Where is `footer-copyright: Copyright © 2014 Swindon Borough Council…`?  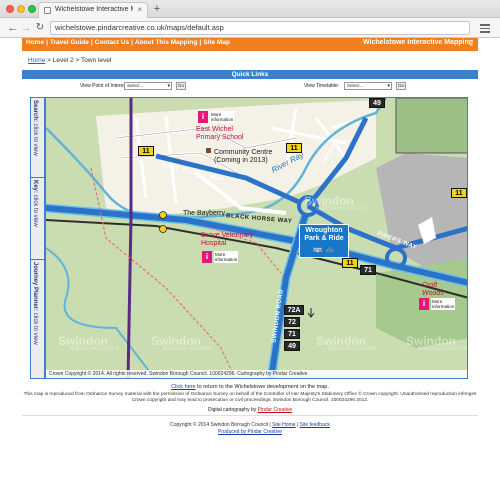 footer-copyright: Copyright © 2014 Swindon Borough Council… is located at coordinates (221, 425).